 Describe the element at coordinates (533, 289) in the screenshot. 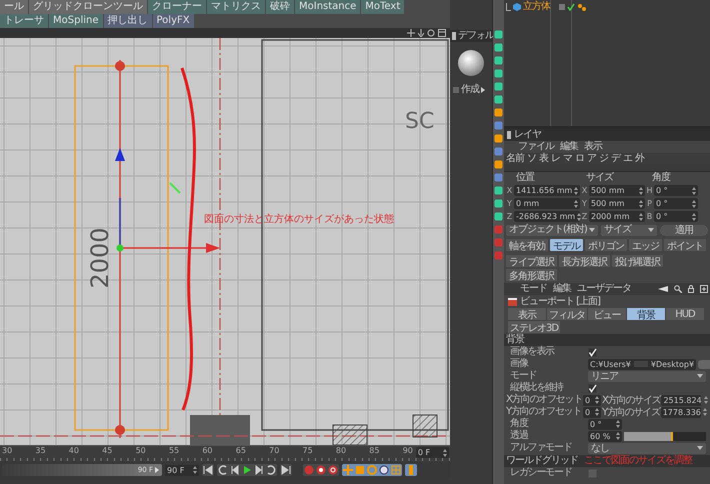

I see `menu-item: モード` at that location.